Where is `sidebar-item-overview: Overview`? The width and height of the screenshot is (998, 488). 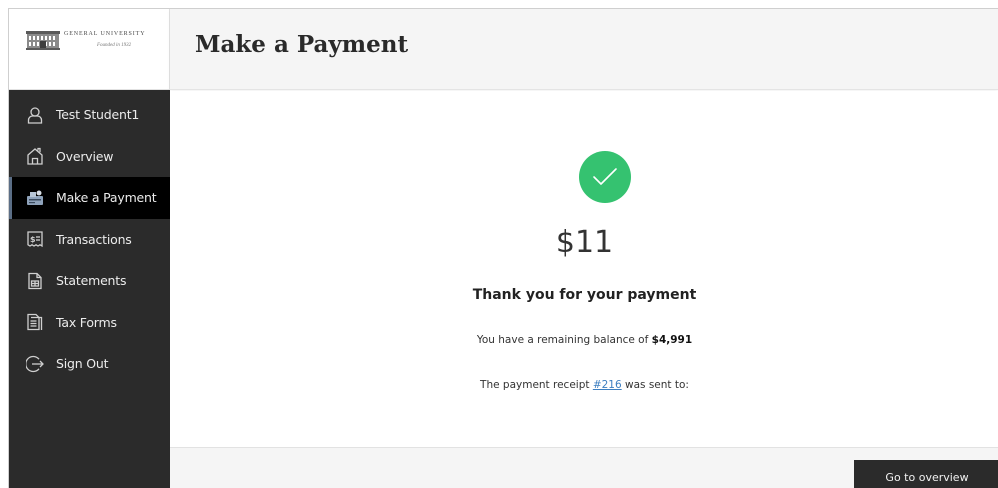
sidebar-item-overview: Overview is located at coordinates (89, 157).